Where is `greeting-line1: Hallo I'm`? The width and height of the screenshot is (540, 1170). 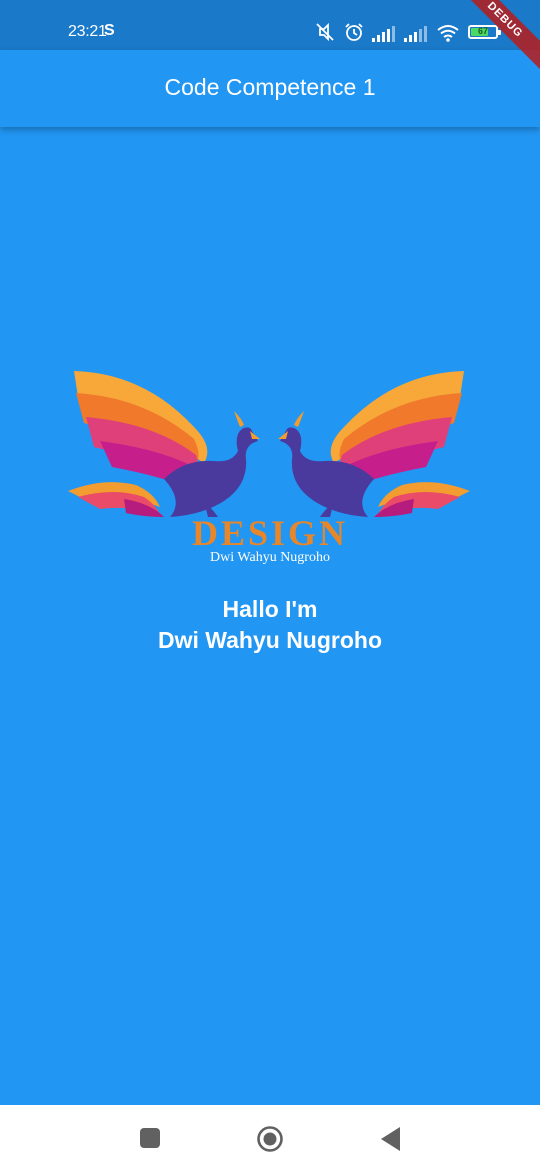
greeting-line1: Hallo I'm is located at coordinates (270, 609).